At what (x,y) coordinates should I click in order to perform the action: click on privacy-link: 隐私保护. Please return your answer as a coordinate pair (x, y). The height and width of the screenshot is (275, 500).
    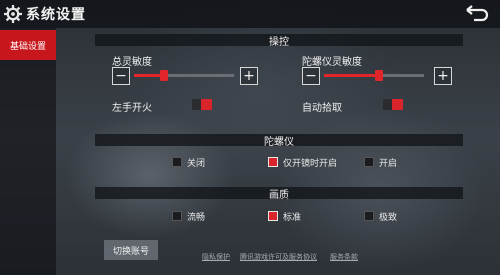
    Looking at the image, I should click on (216, 257).